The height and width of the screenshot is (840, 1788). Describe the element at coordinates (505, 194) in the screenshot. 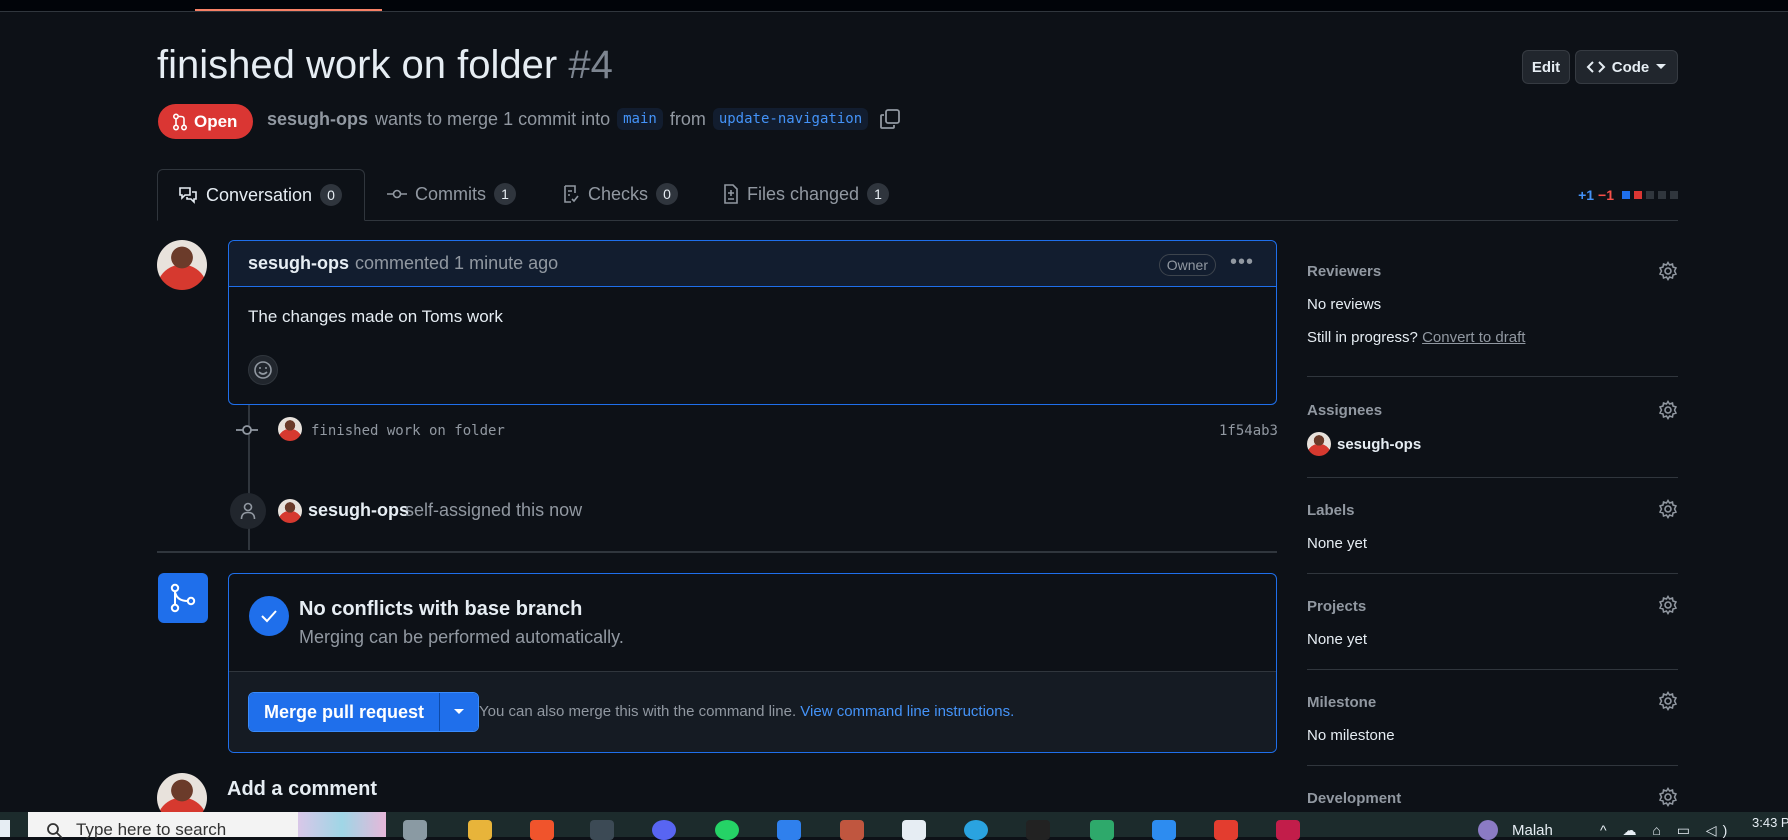

I see `tab-commits-count: 1` at that location.